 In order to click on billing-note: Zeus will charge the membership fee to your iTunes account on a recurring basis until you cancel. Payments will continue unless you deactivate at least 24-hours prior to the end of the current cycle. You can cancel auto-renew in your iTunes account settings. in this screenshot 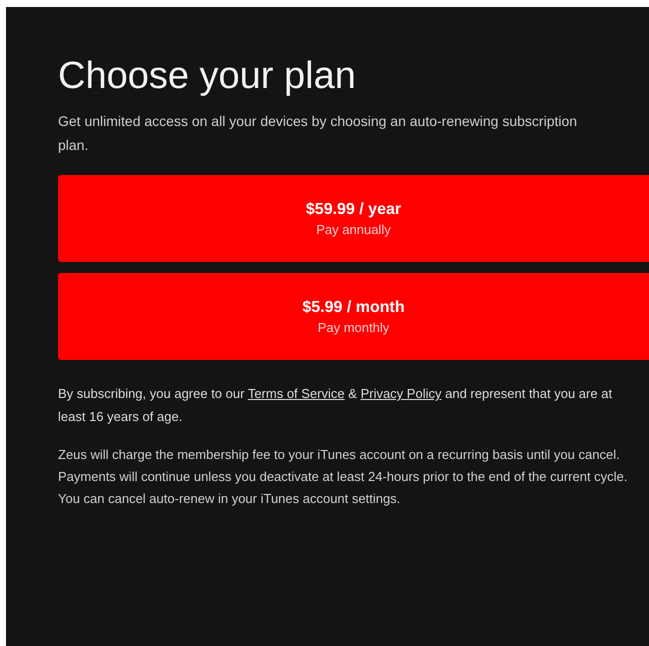, I will do `click(343, 477)`.